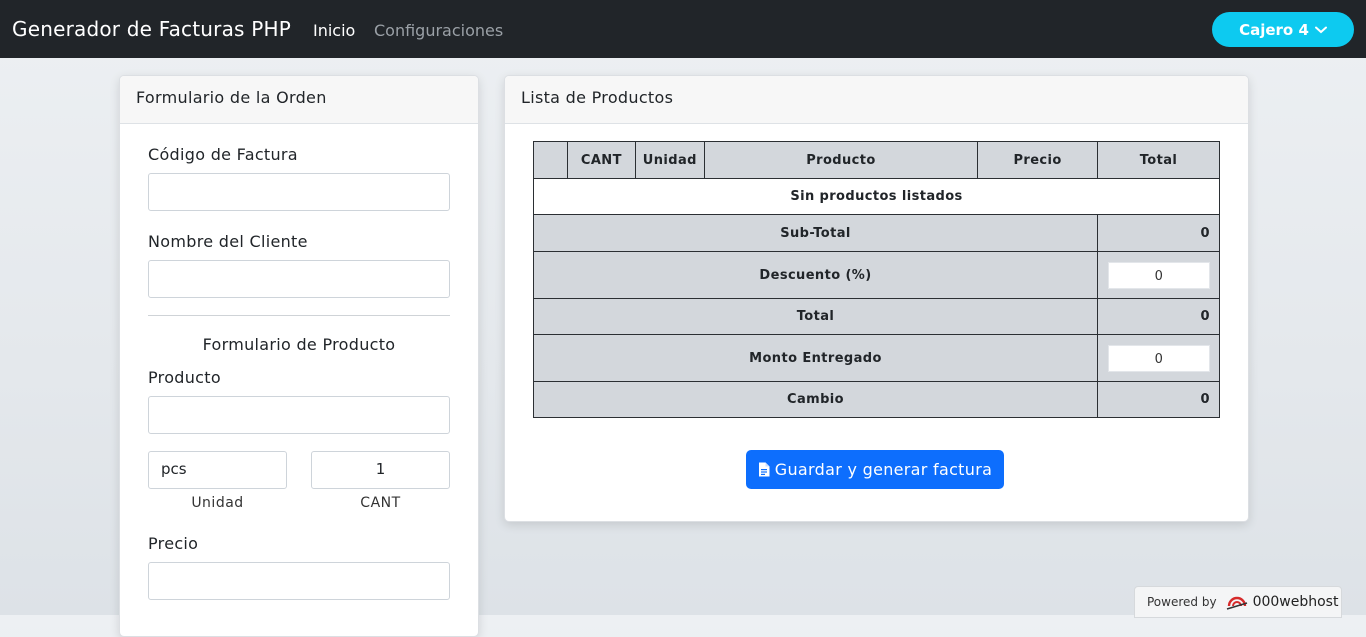 The width and height of the screenshot is (1366, 637). What do you see at coordinates (815, 233) in the screenshot?
I see `subtotal-label: Sub-Total` at bounding box center [815, 233].